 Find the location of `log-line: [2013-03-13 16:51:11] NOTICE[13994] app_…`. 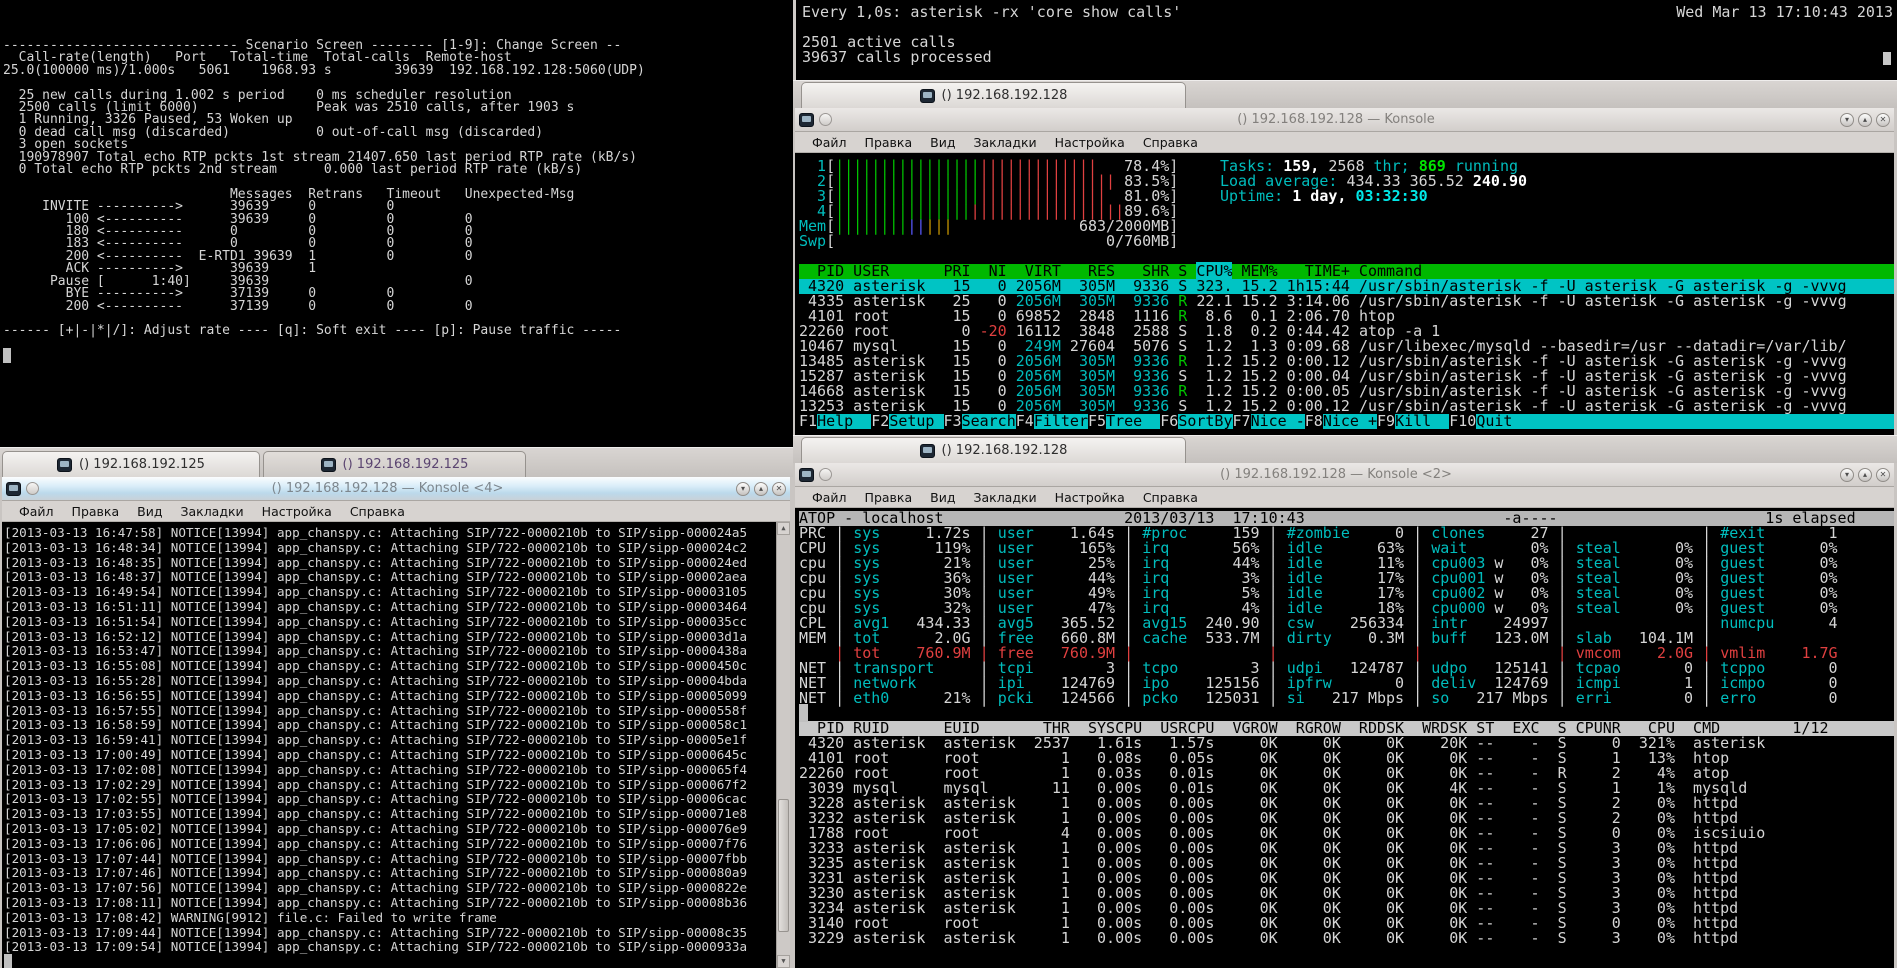

log-line: [2013-03-13 16:51:11] NOTICE[13994] app_… is located at coordinates (389, 607).